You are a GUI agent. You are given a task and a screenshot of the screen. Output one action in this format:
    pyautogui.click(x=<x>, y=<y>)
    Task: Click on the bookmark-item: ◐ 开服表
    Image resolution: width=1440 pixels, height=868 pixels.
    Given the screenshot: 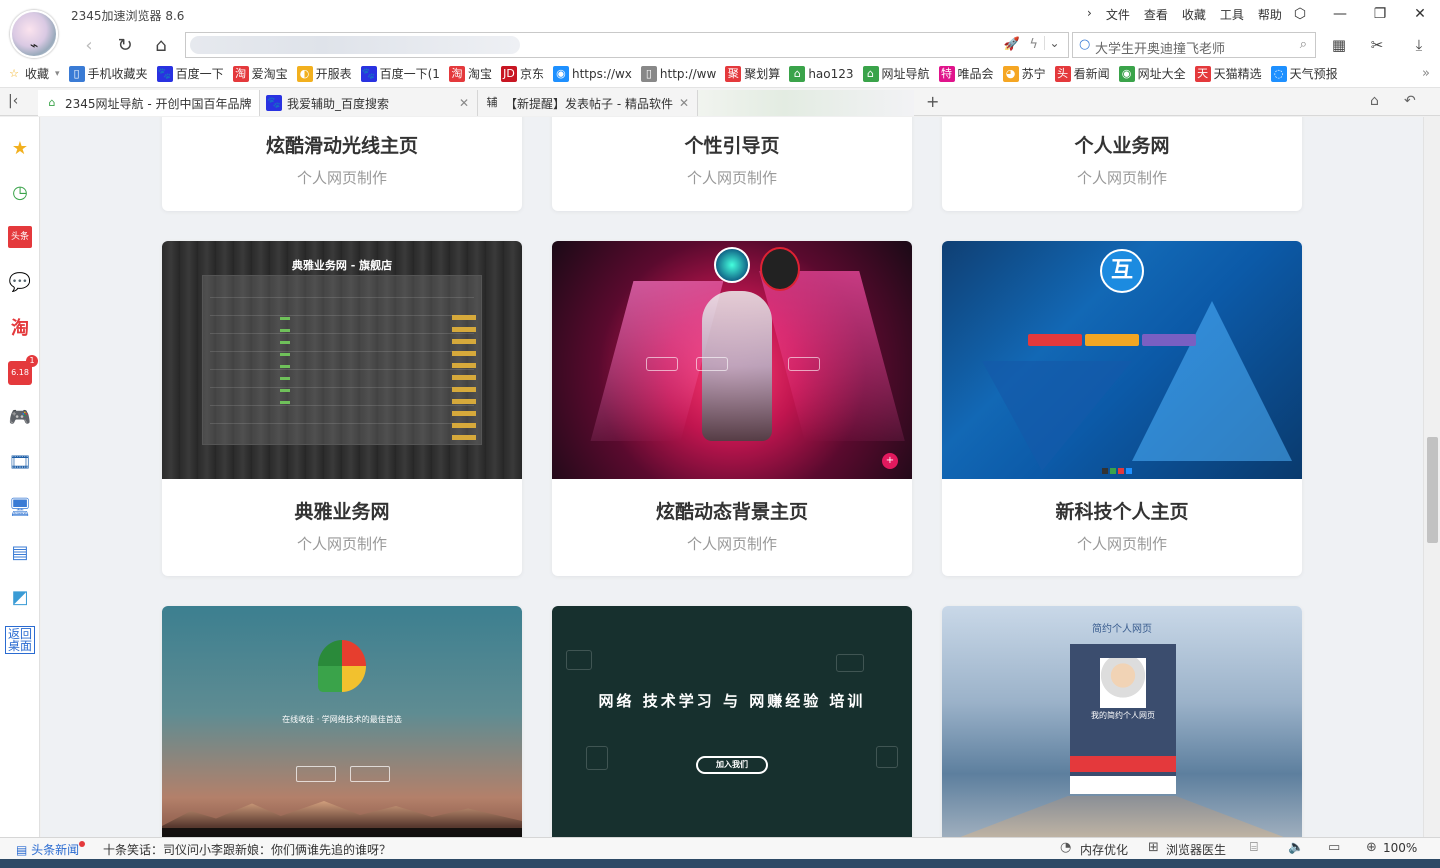 What is the action you would take?
    pyautogui.click(x=324, y=73)
    